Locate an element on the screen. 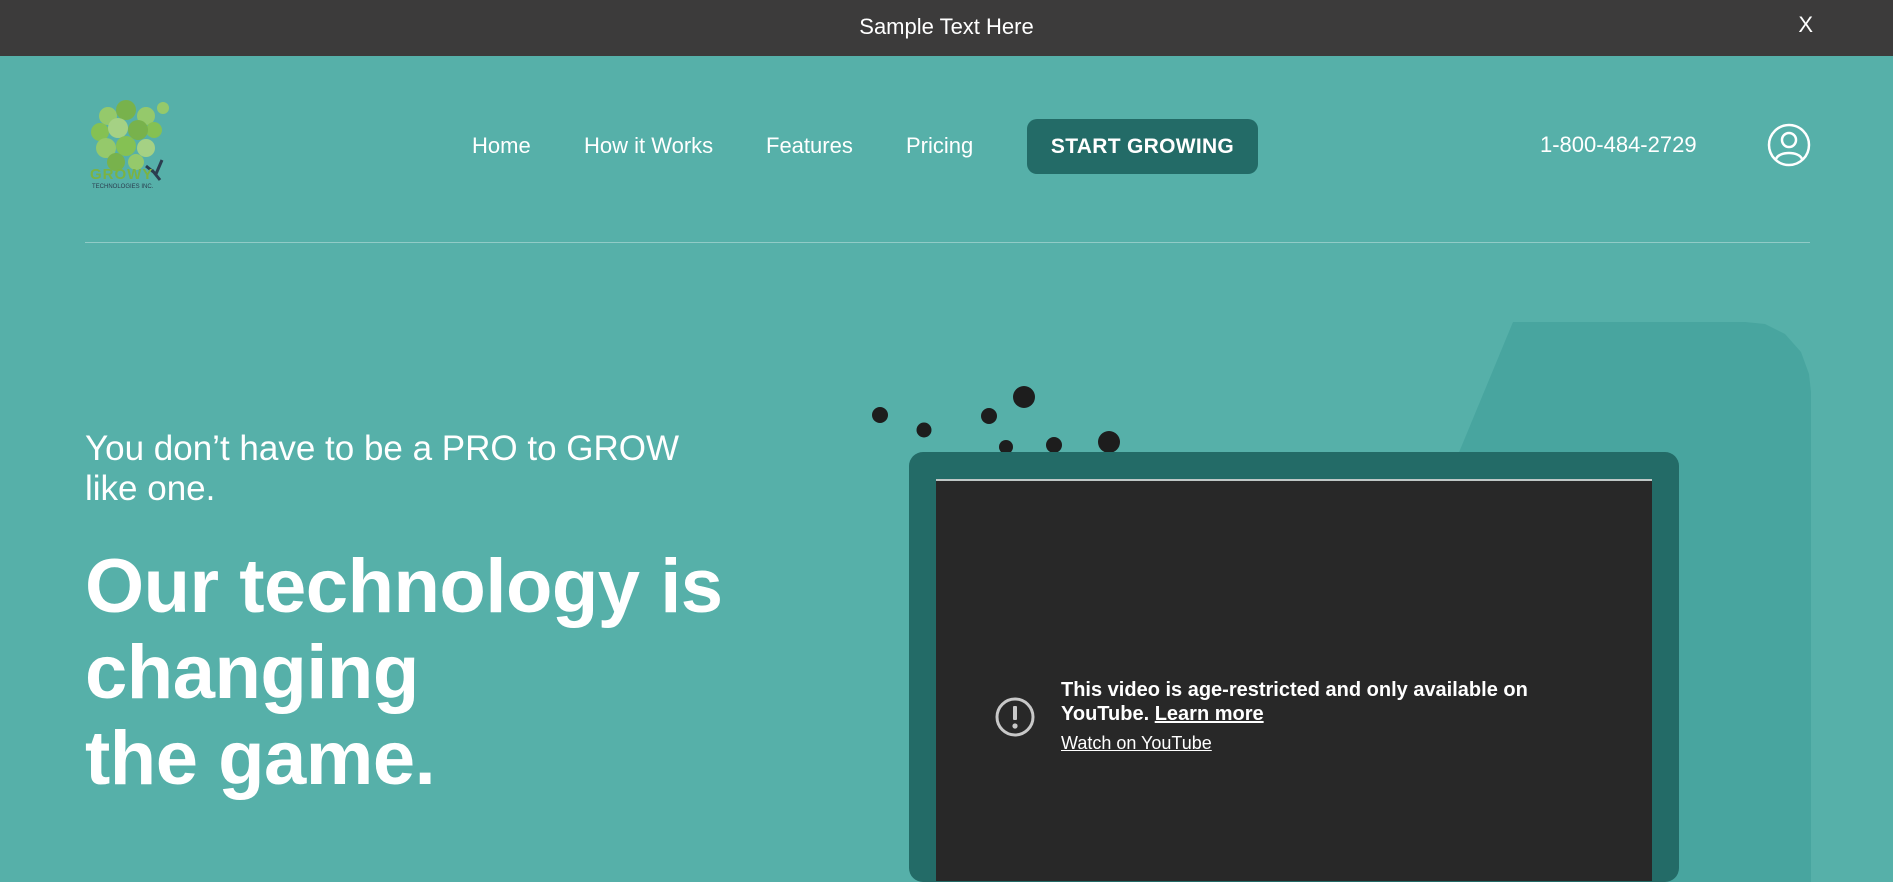 This screenshot has width=1893, height=882. exclamation-circle-icon is located at coordinates (1015, 717).